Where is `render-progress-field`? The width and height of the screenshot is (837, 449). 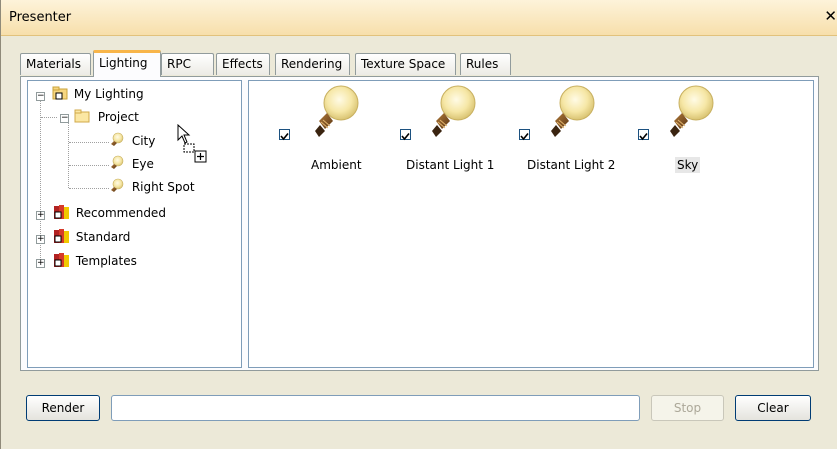
render-progress-field is located at coordinates (375, 408).